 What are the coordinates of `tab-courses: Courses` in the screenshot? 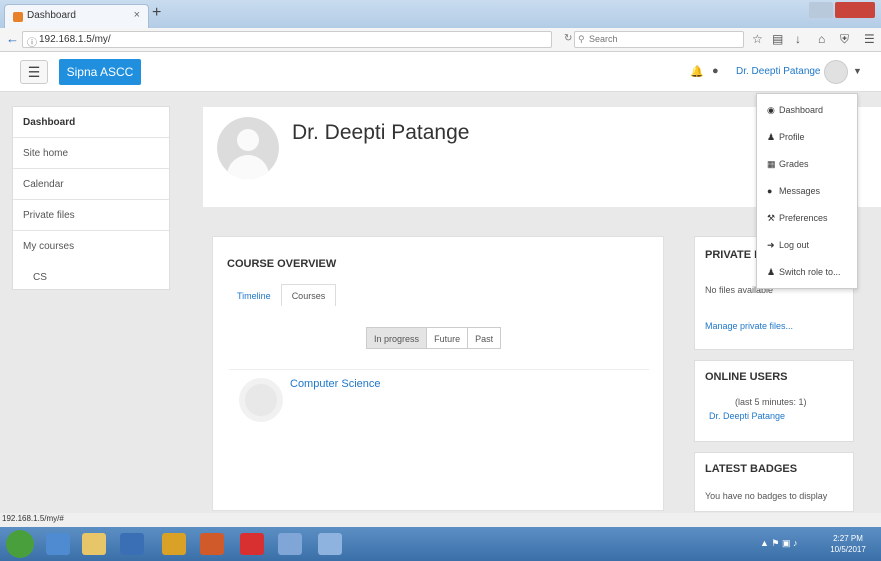 It's located at (308, 295).